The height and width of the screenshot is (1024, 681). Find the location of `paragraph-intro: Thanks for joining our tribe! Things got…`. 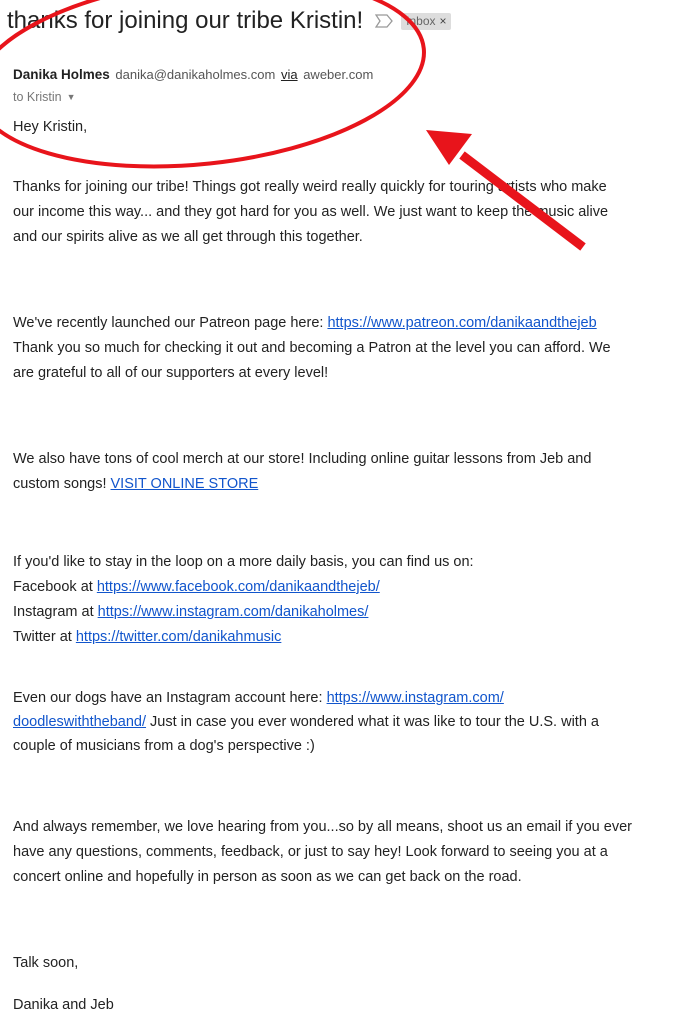

paragraph-intro: Thanks for joining our tribe! Things got… is located at coordinates (333, 212).